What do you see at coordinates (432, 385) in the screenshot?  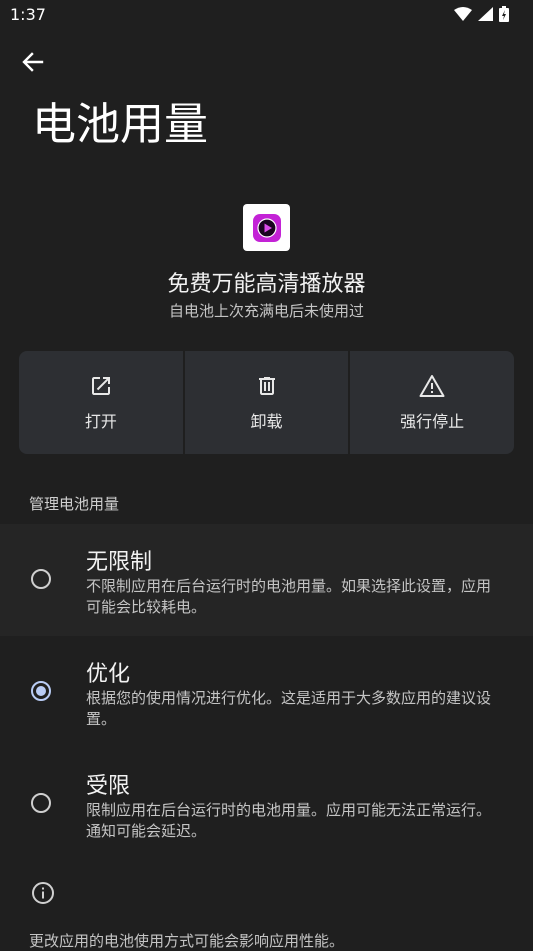 I see `warning-icon` at bounding box center [432, 385].